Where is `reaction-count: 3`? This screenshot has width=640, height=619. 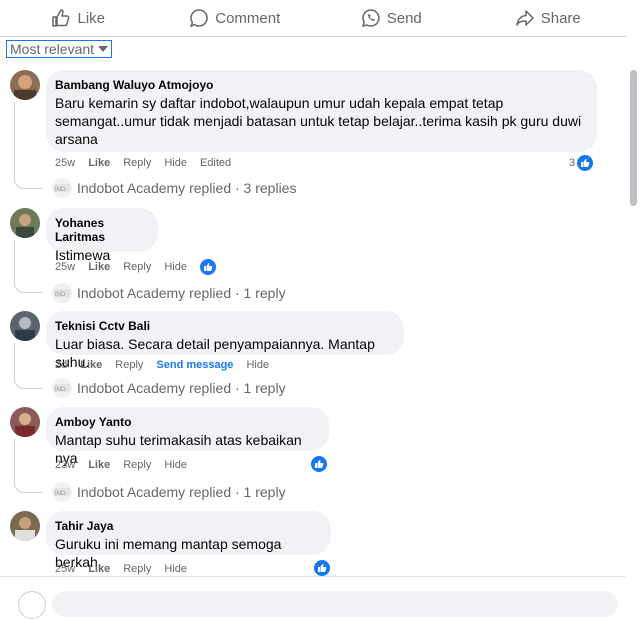
reaction-count: 3 is located at coordinates (581, 163).